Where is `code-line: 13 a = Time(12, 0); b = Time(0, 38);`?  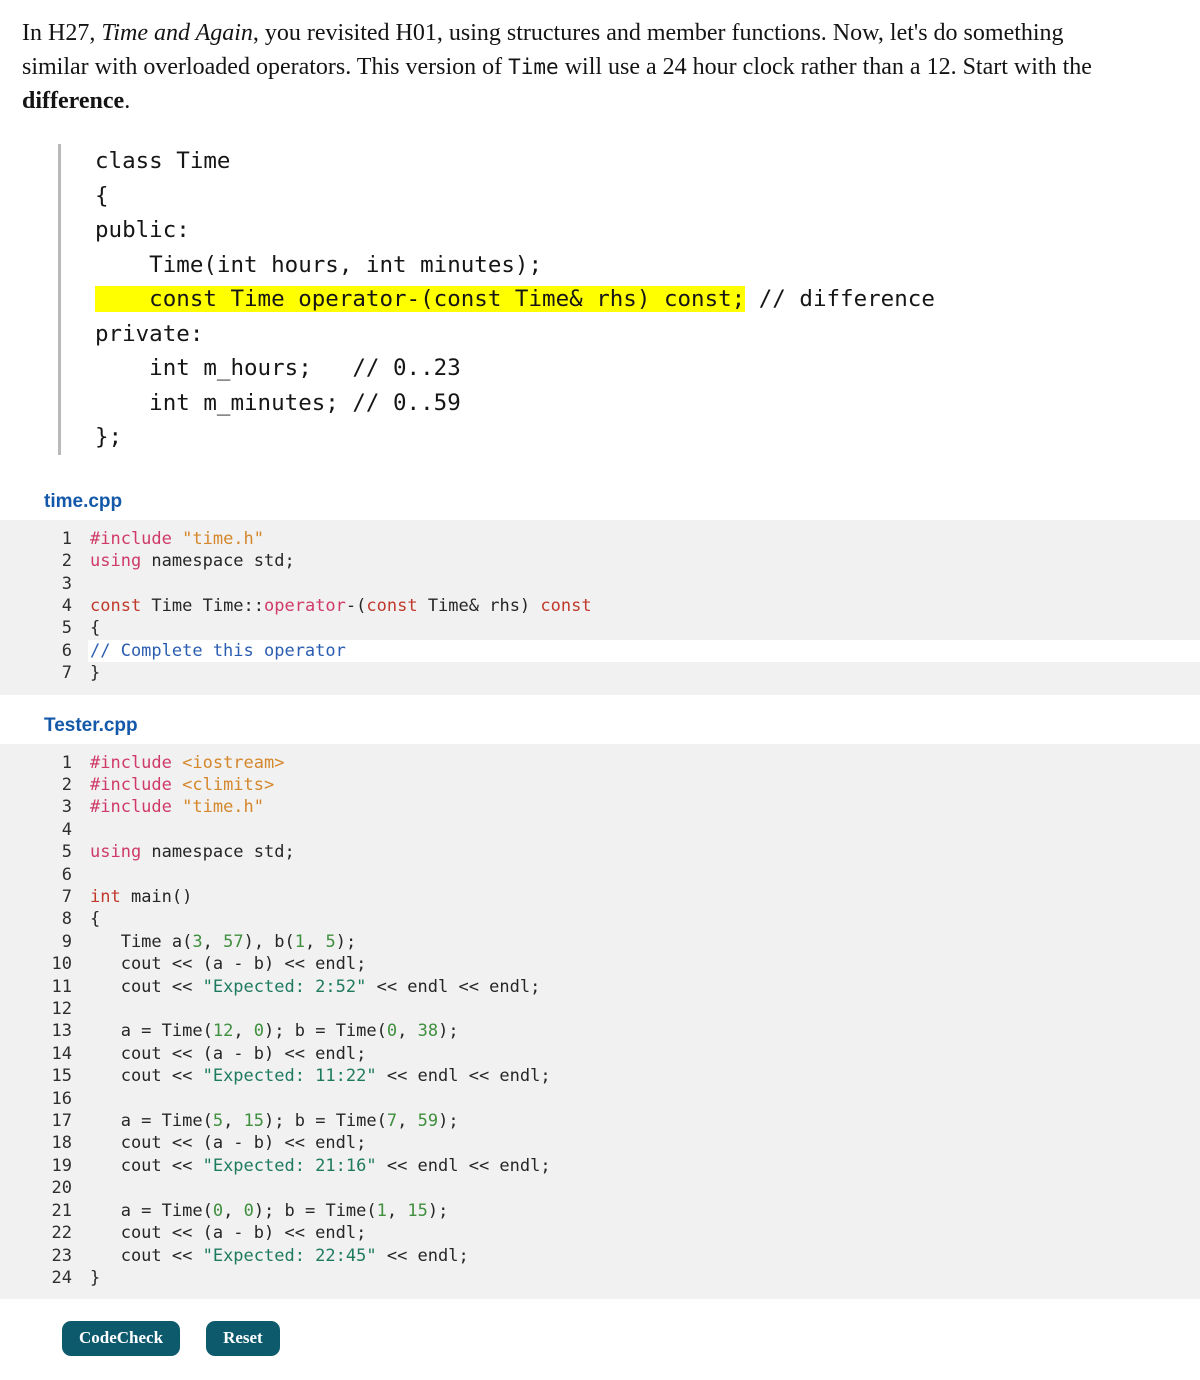 code-line: 13 a = Time(12, 0); b = Time(0, 38); is located at coordinates (600, 1031).